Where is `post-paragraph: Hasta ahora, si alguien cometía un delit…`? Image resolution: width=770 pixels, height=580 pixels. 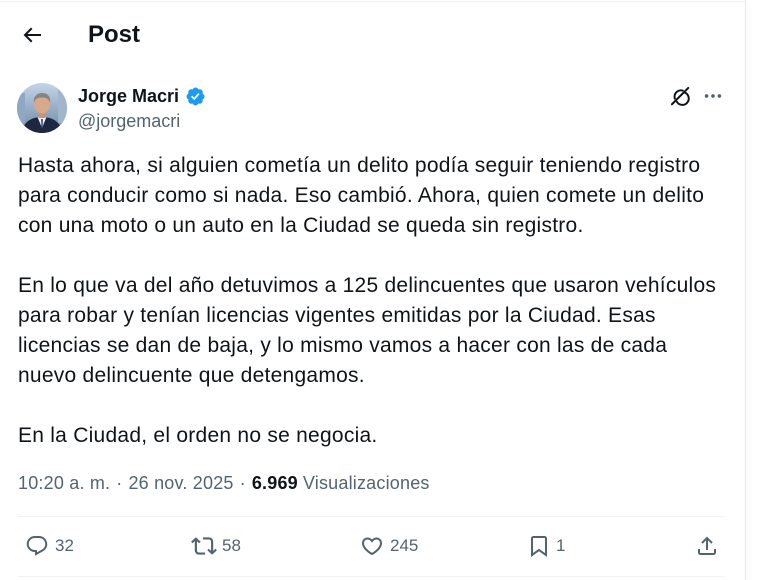
post-paragraph: Hasta ahora, si alguien cometía un delit… is located at coordinates (367, 196).